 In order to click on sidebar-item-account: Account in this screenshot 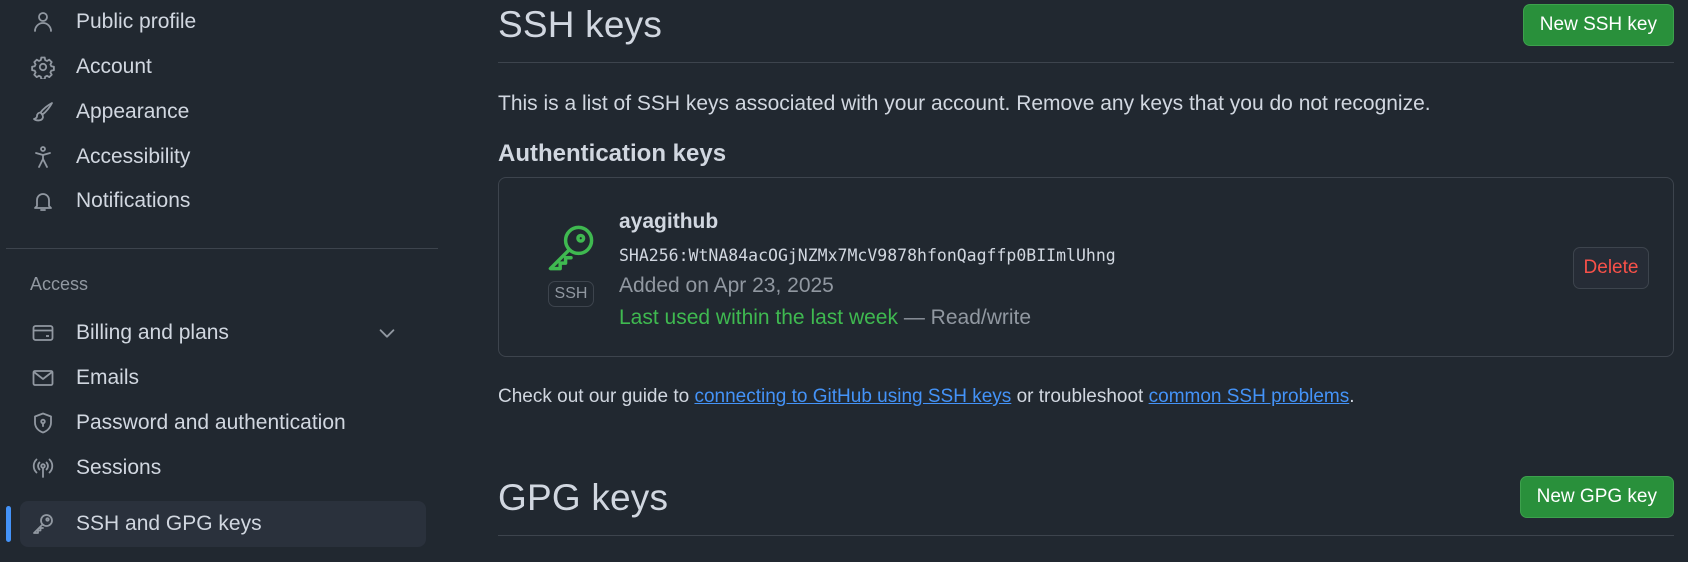, I will do `click(223, 67)`.